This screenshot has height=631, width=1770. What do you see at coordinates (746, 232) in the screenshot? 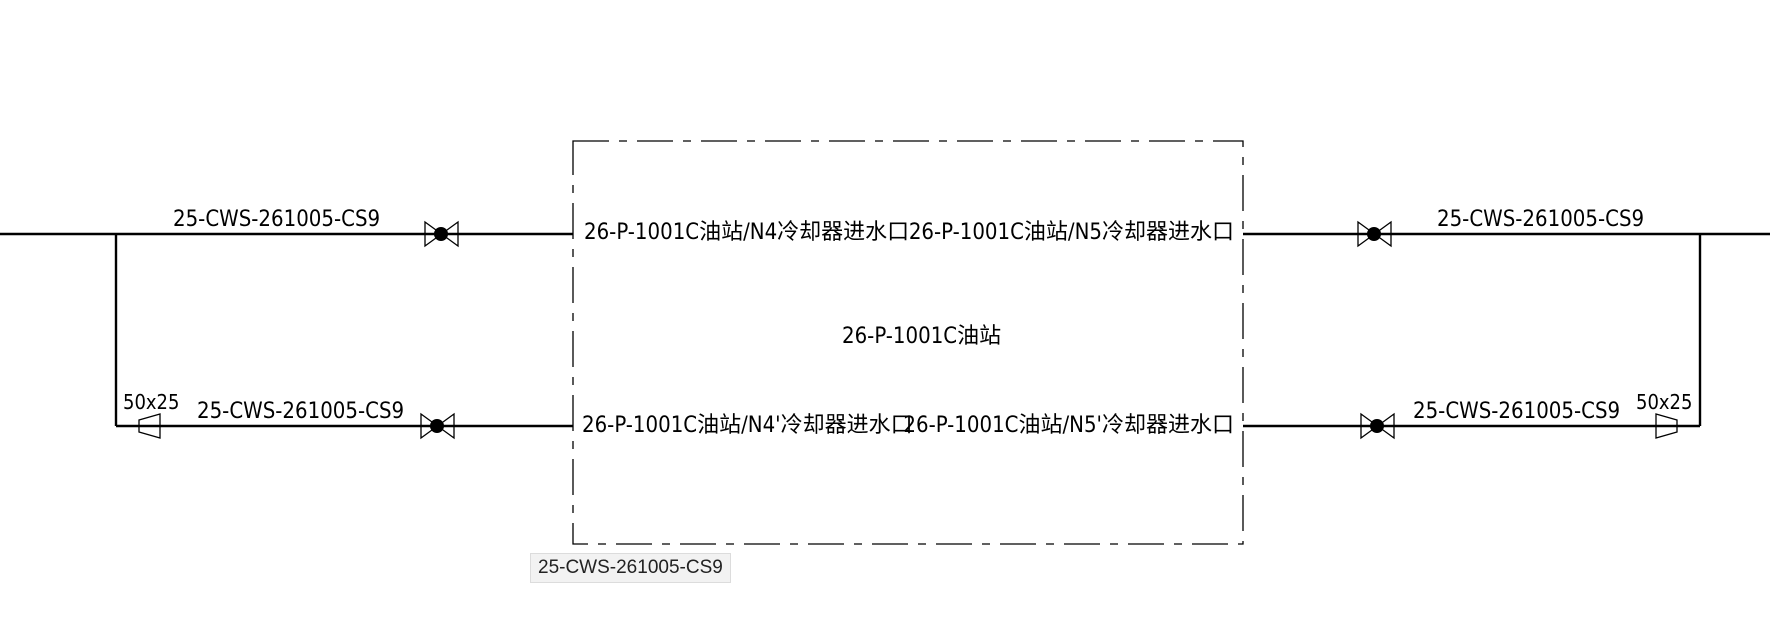
I see `nozzle-label-n4: 26-P-1001C油站/N4冷却器进水口` at bounding box center [746, 232].